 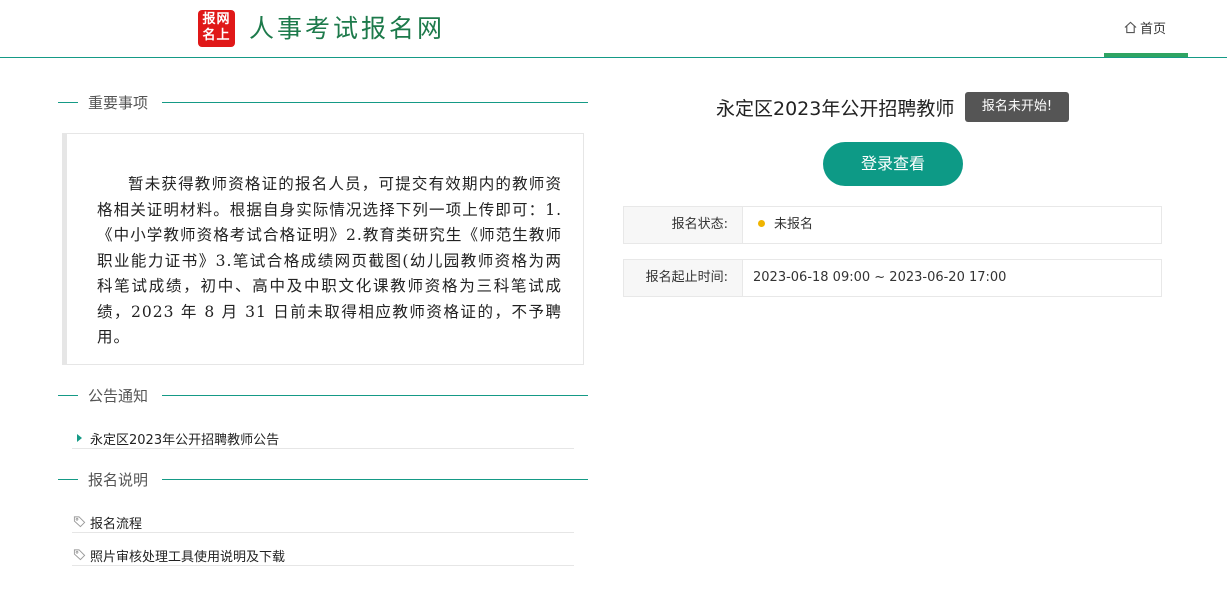 I want to click on instruction-link-process: 报名流程, so click(x=323, y=523).